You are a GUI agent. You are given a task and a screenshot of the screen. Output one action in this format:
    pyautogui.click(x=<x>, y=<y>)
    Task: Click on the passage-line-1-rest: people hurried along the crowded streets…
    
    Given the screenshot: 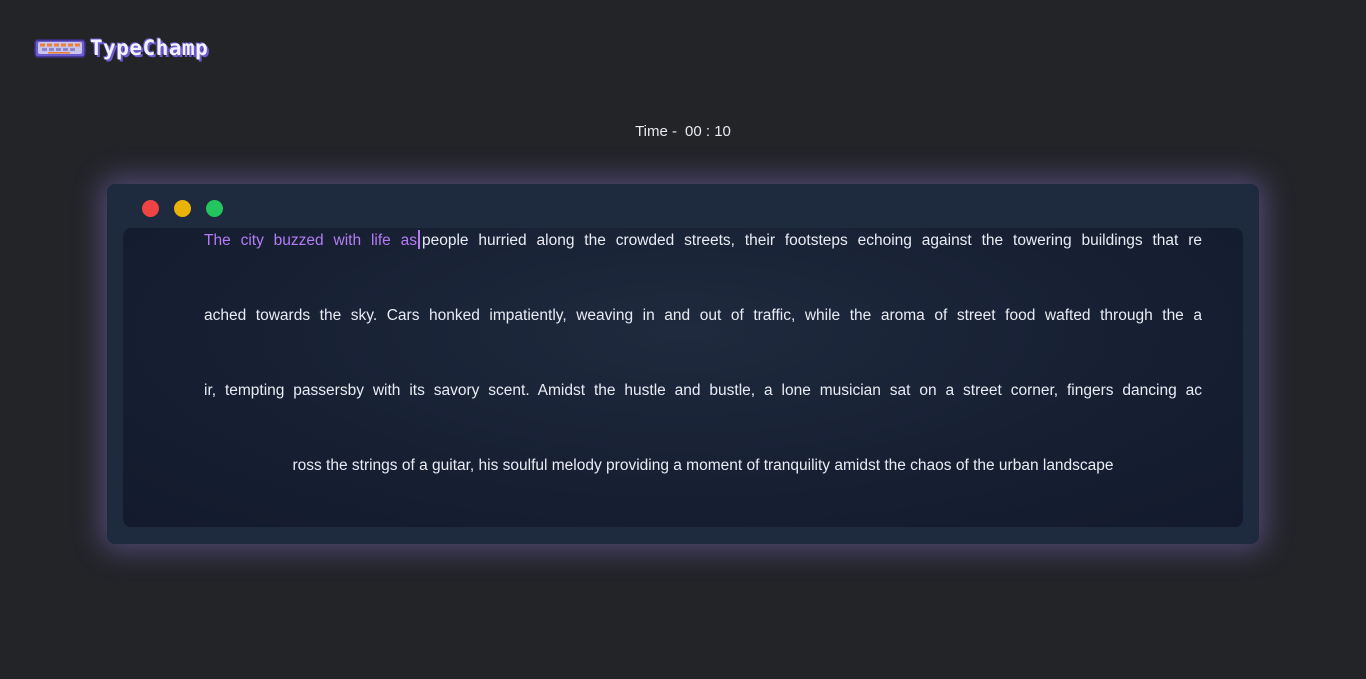 What is the action you would take?
    pyautogui.click(x=812, y=240)
    